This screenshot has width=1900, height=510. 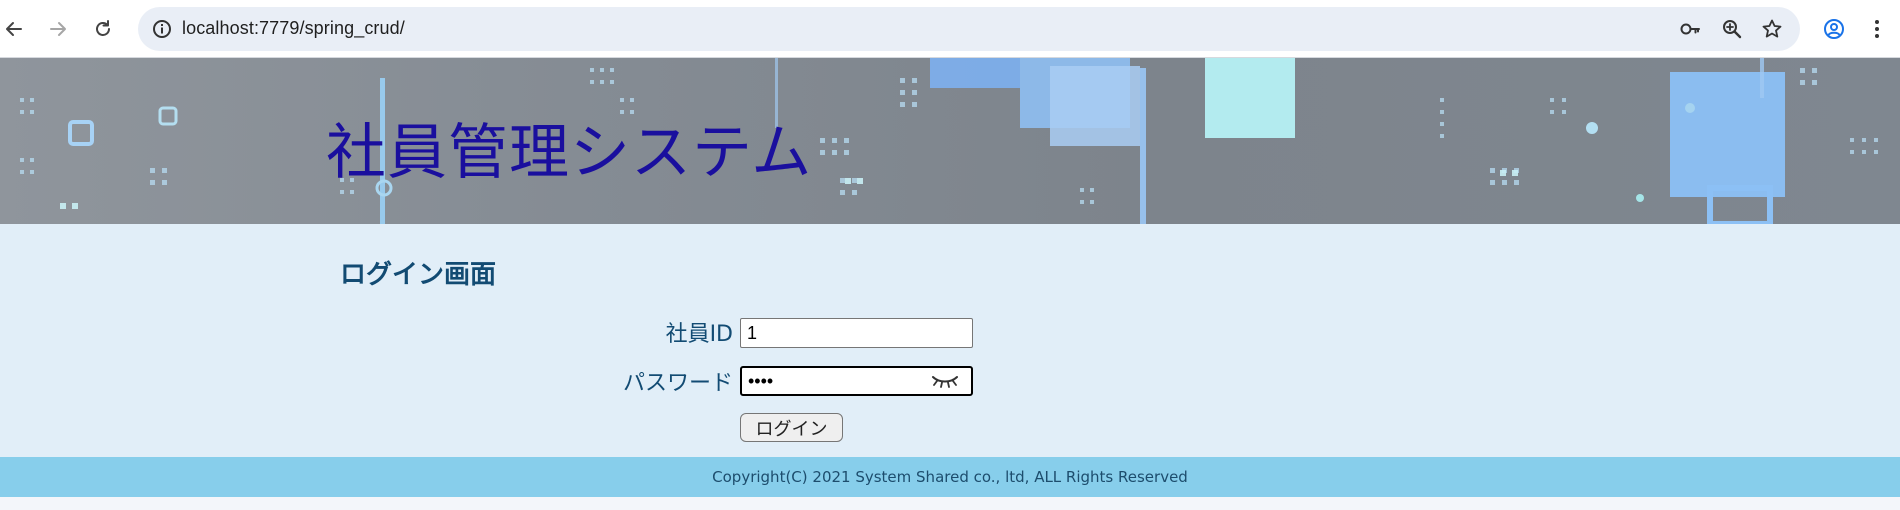 What do you see at coordinates (1690, 29) in the screenshot?
I see `key-icon` at bounding box center [1690, 29].